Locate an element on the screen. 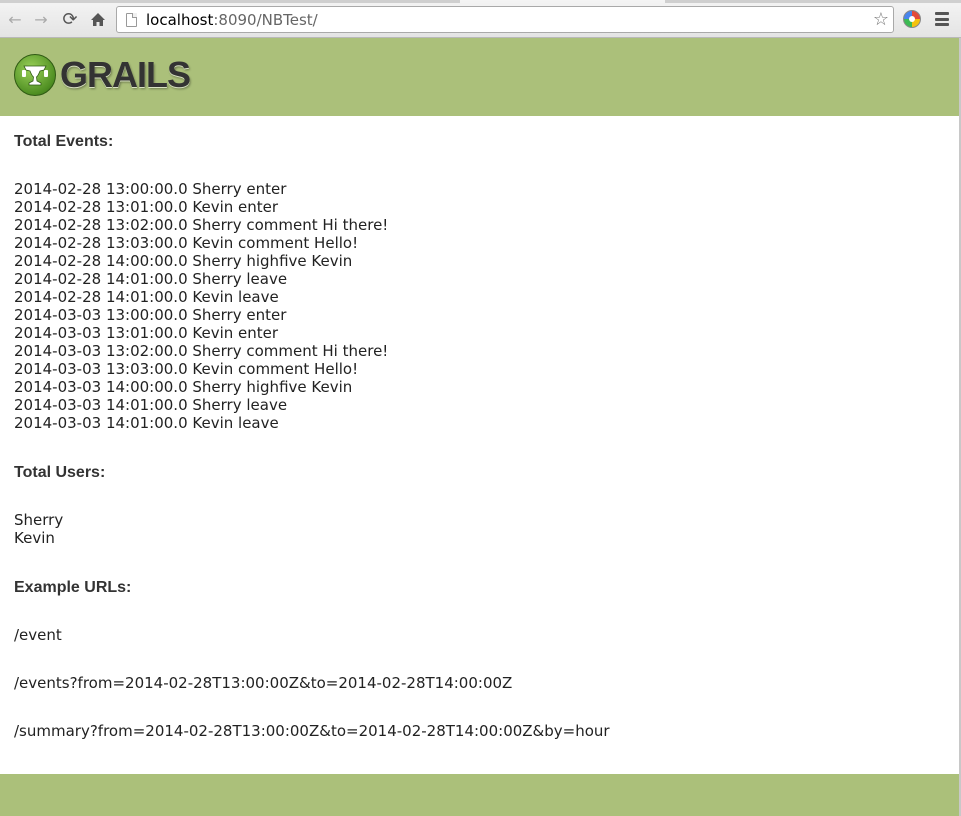 The height and width of the screenshot is (816, 961). event-item: 2014-03-03 14:01:00.0 Sherry leave is located at coordinates (151, 405).